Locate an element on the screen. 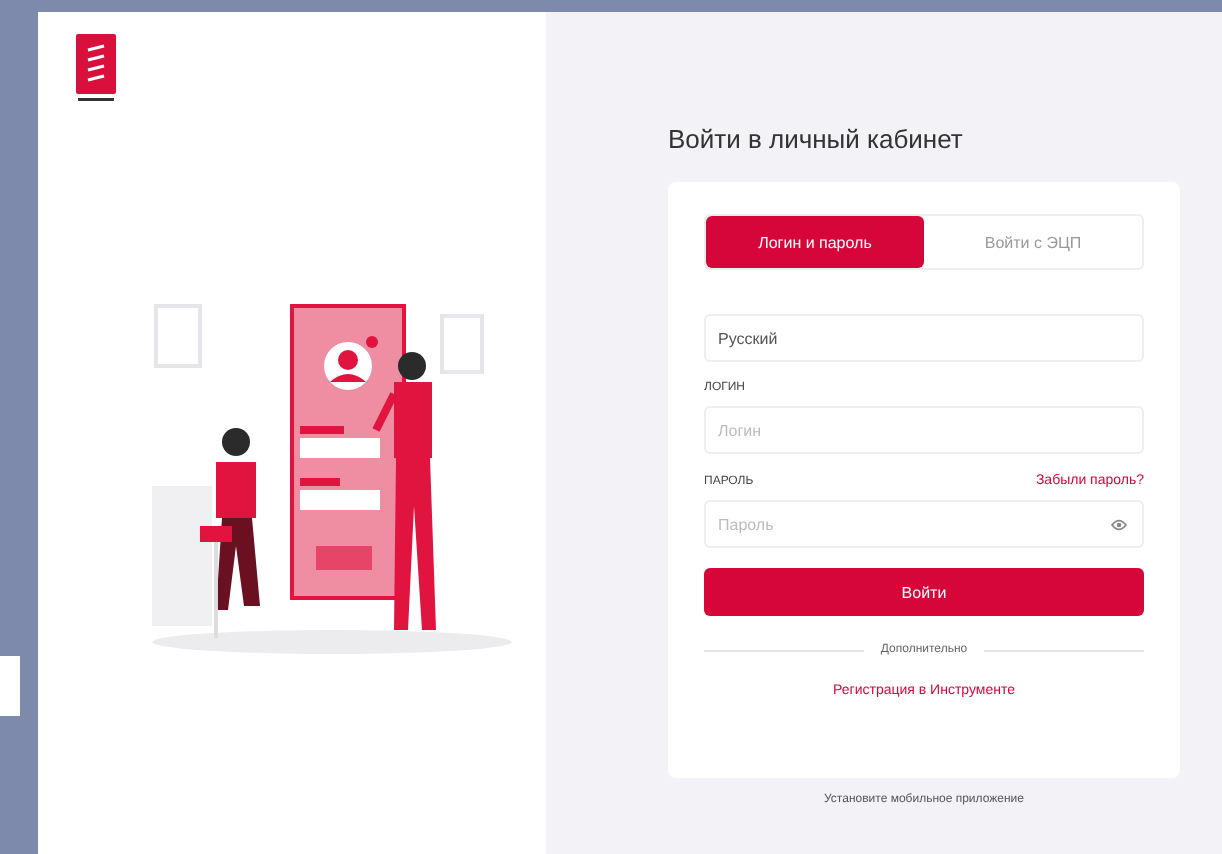  logo-icon is located at coordinates (96, 68).